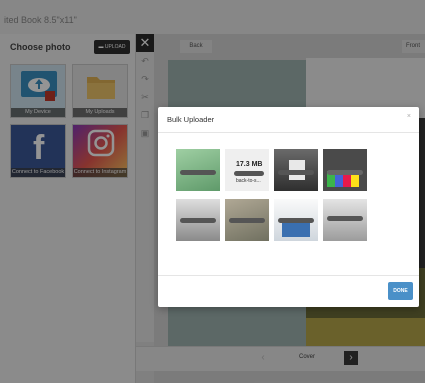 Image resolution: width=425 pixels, height=383 pixels. I want to click on dialog-close-button: ×, so click(409, 116).